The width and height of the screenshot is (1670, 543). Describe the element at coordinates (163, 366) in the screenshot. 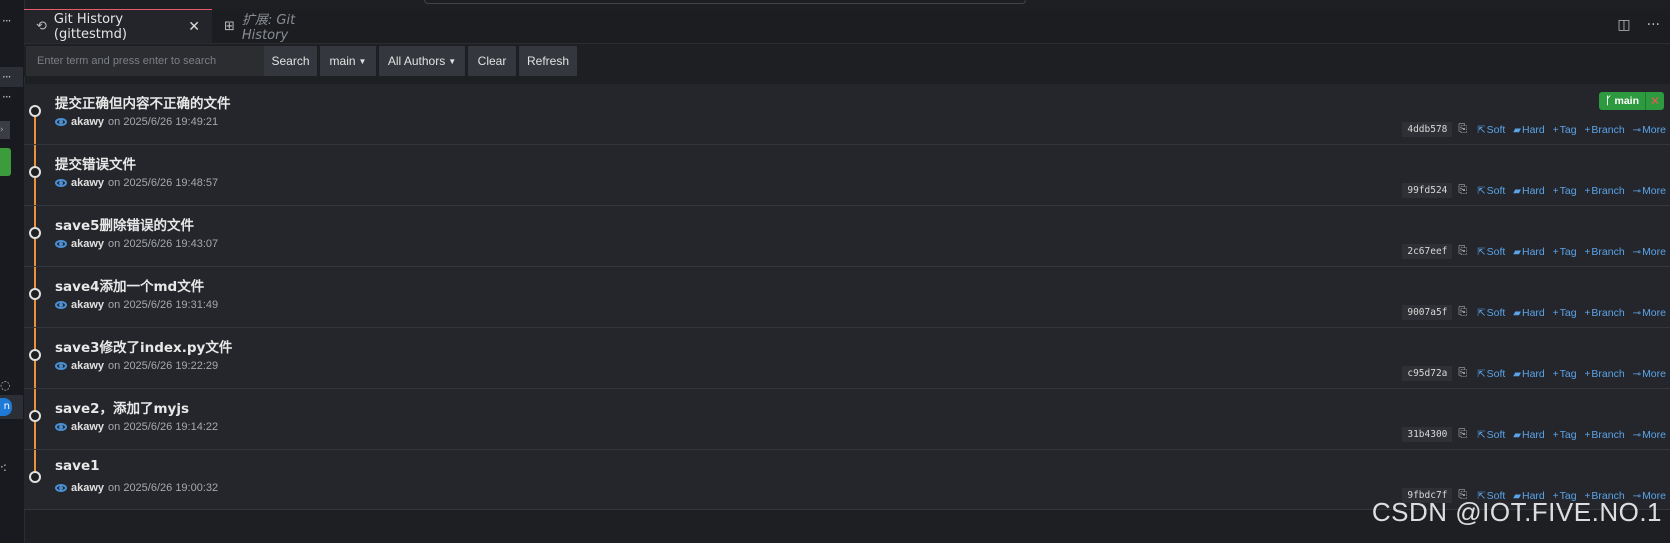

I see `commit-date: on 2025/6/26 19:22:29` at that location.